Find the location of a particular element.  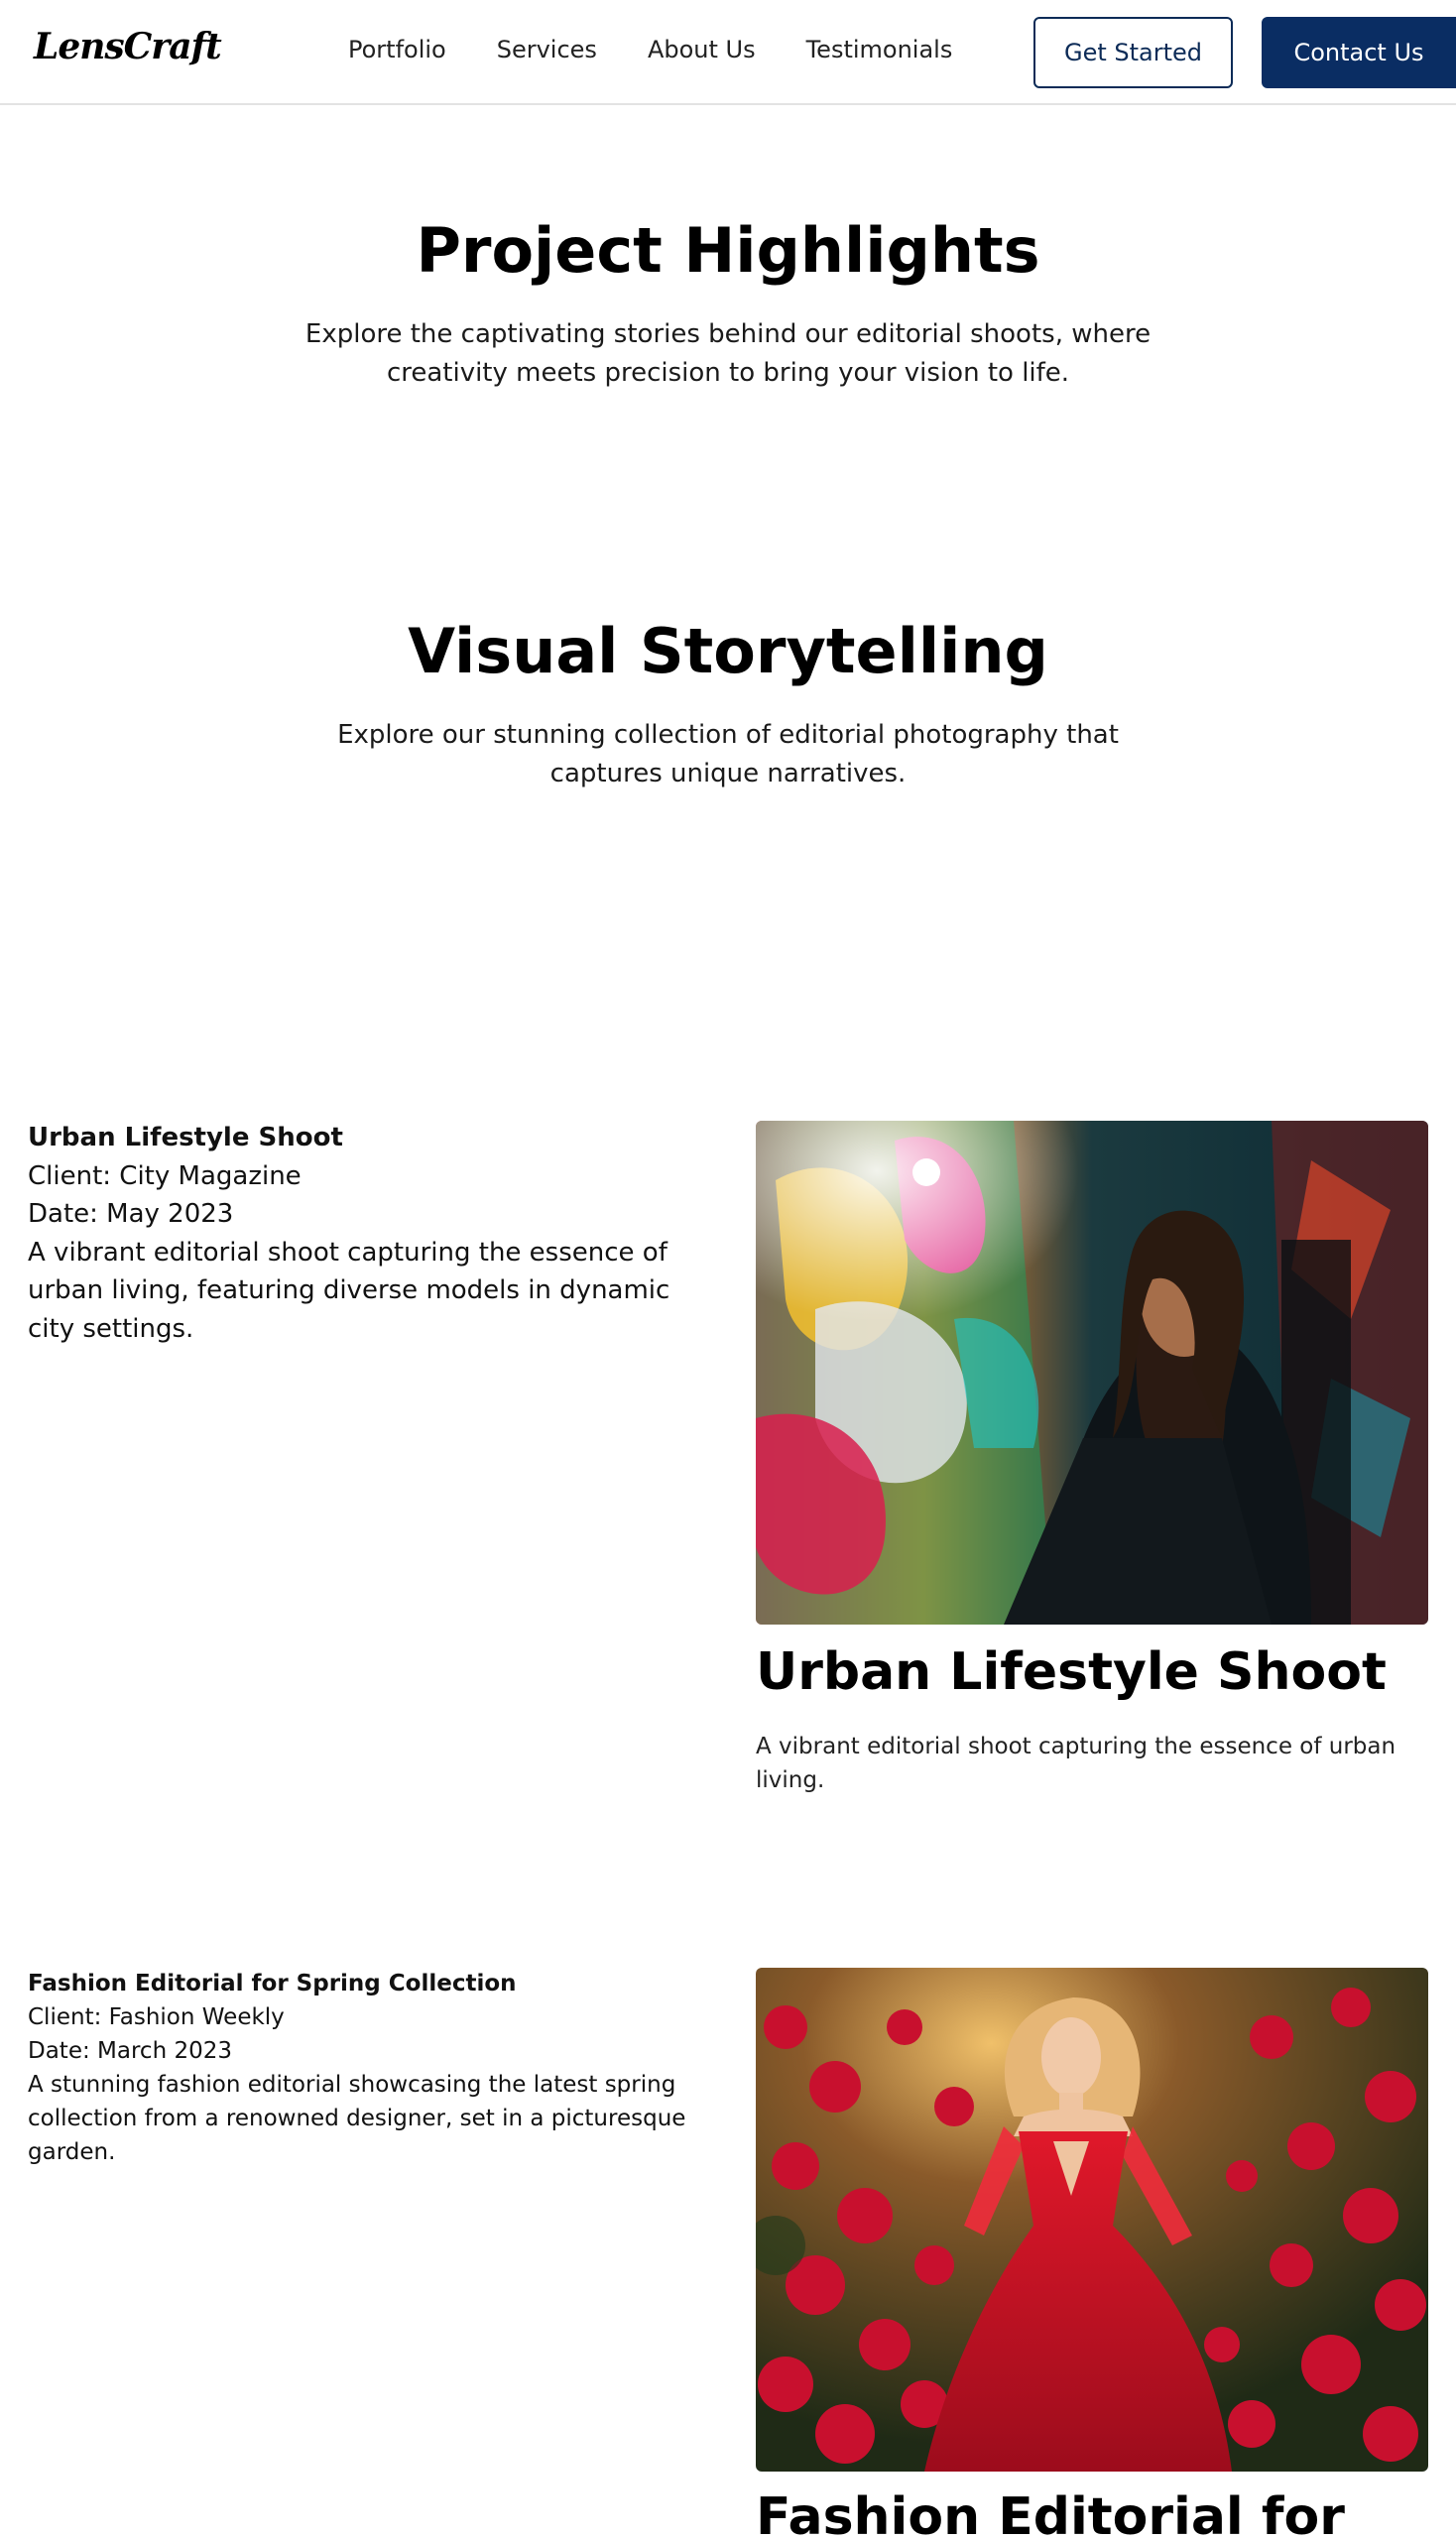

fashion-editorial-photo is located at coordinates (1092, 2220).